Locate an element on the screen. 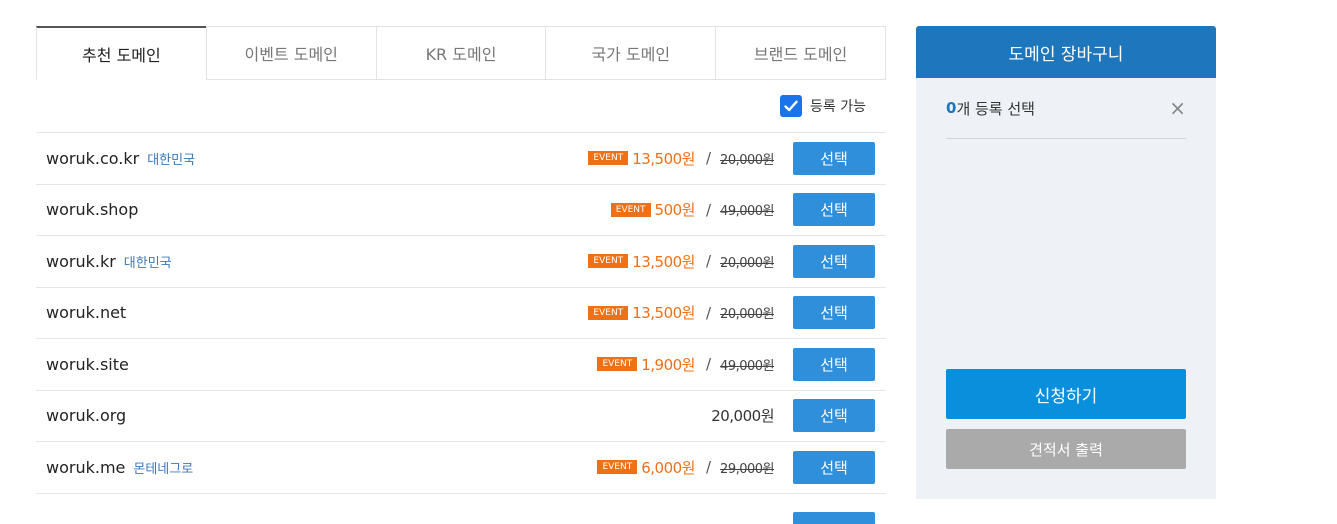 This screenshot has width=1337, height=524. domain-name: woruk.net is located at coordinates (86, 313).